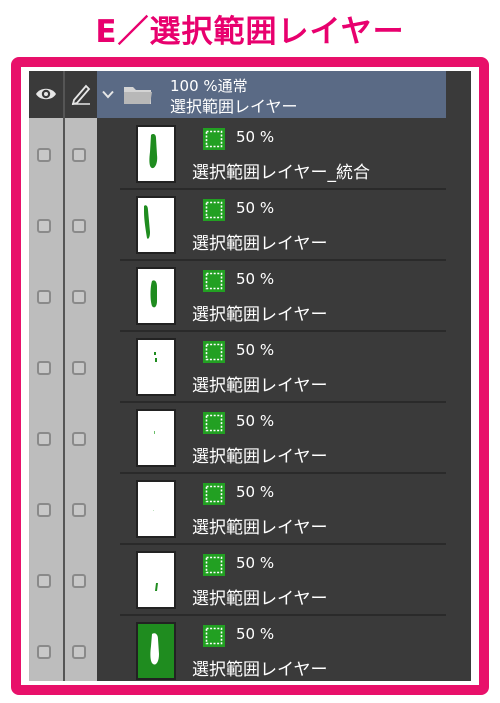  What do you see at coordinates (250, 94) in the screenshot?
I see `folder-layer-row: 100 %通常 選択範囲レイヤー` at bounding box center [250, 94].